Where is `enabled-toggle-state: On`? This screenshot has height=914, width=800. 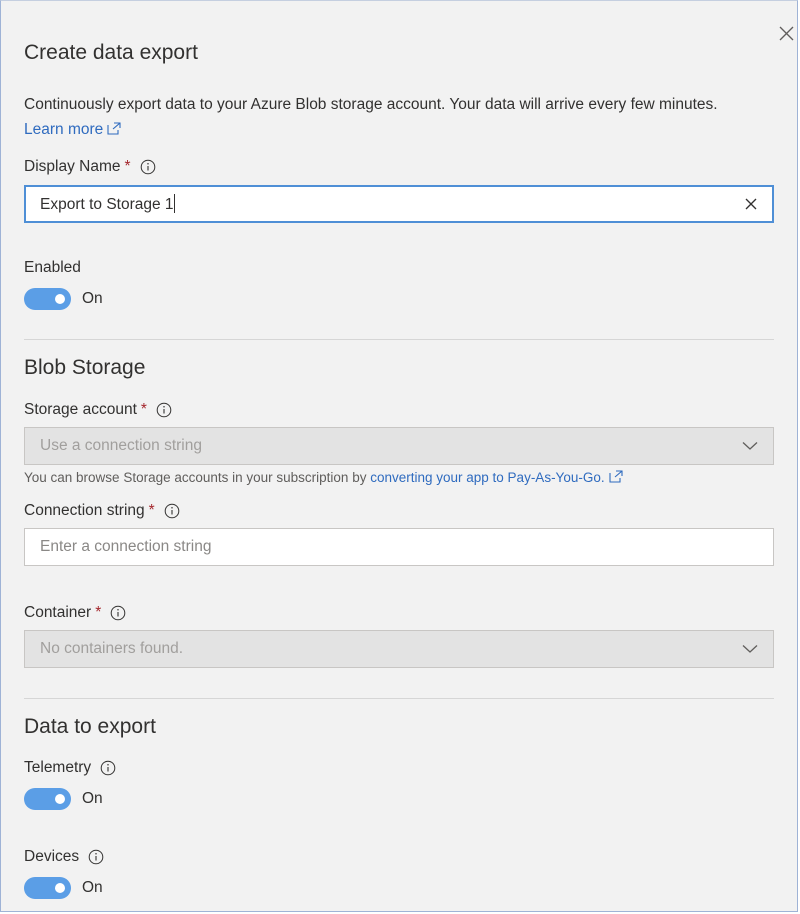
enabled-toggle-state: On is located at coordinates (92, 298).